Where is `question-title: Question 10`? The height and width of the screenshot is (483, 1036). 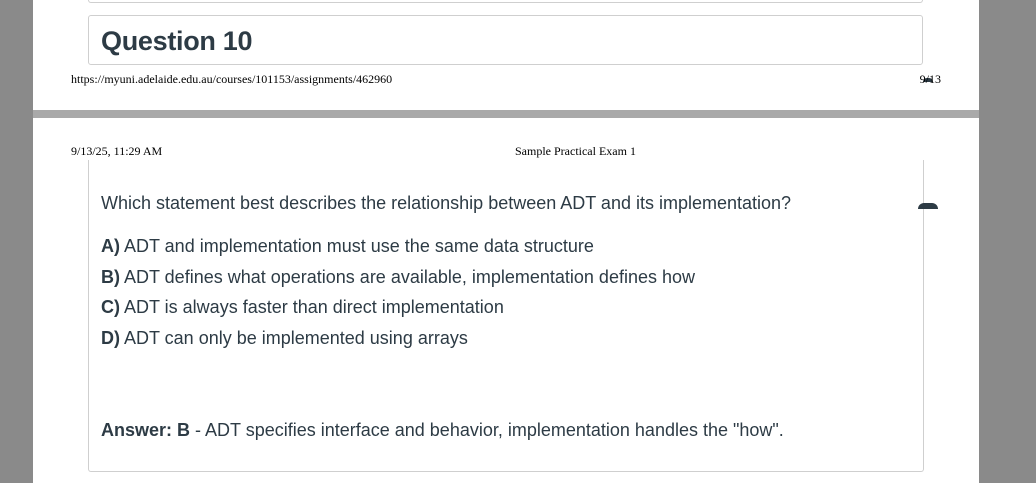
question-title: Question 10 is located at coordinates (177, 41).